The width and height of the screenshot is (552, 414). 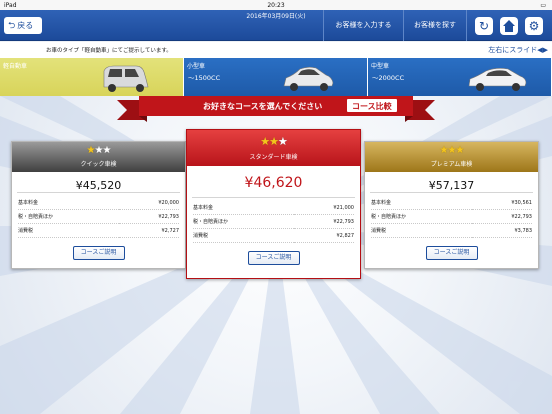 I want to click on banner-text: お好きなコースを選んでください, so click(x=263, y=106).